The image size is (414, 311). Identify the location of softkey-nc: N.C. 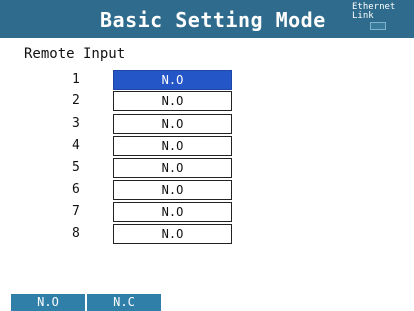
(124, 302).